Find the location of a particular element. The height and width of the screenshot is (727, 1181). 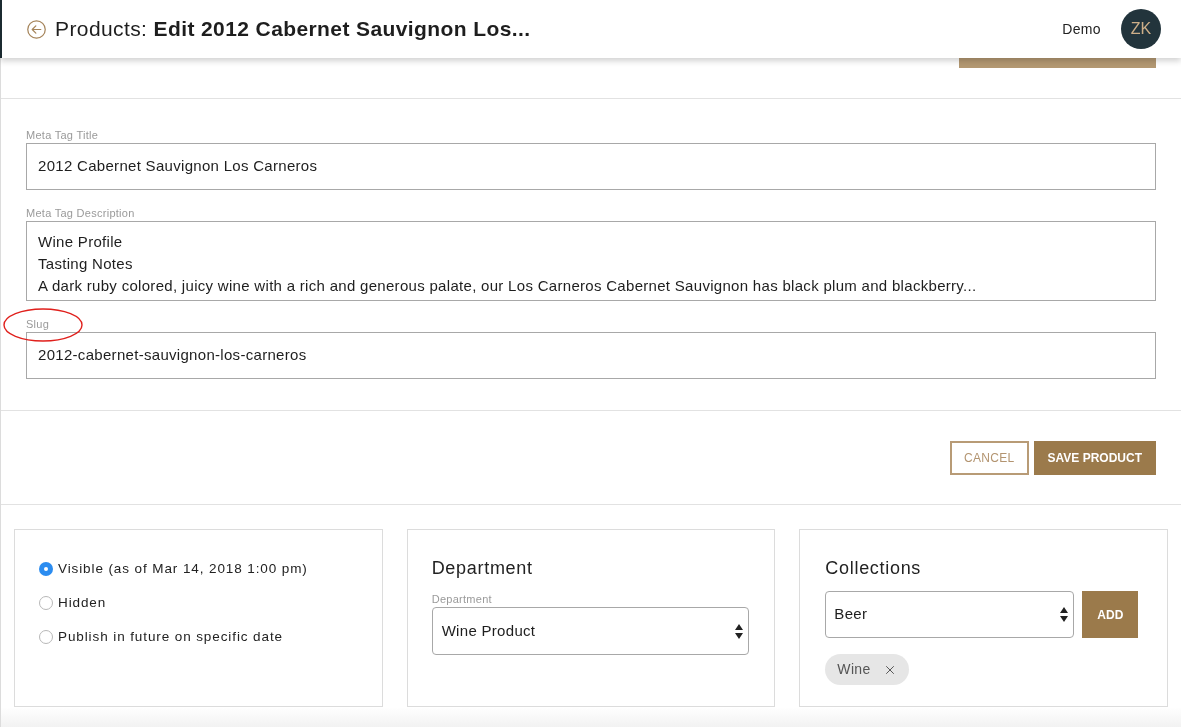

text-input-field: 2012-cabernet-sauvignon-los-carneros is located at coordinates (591, 355).